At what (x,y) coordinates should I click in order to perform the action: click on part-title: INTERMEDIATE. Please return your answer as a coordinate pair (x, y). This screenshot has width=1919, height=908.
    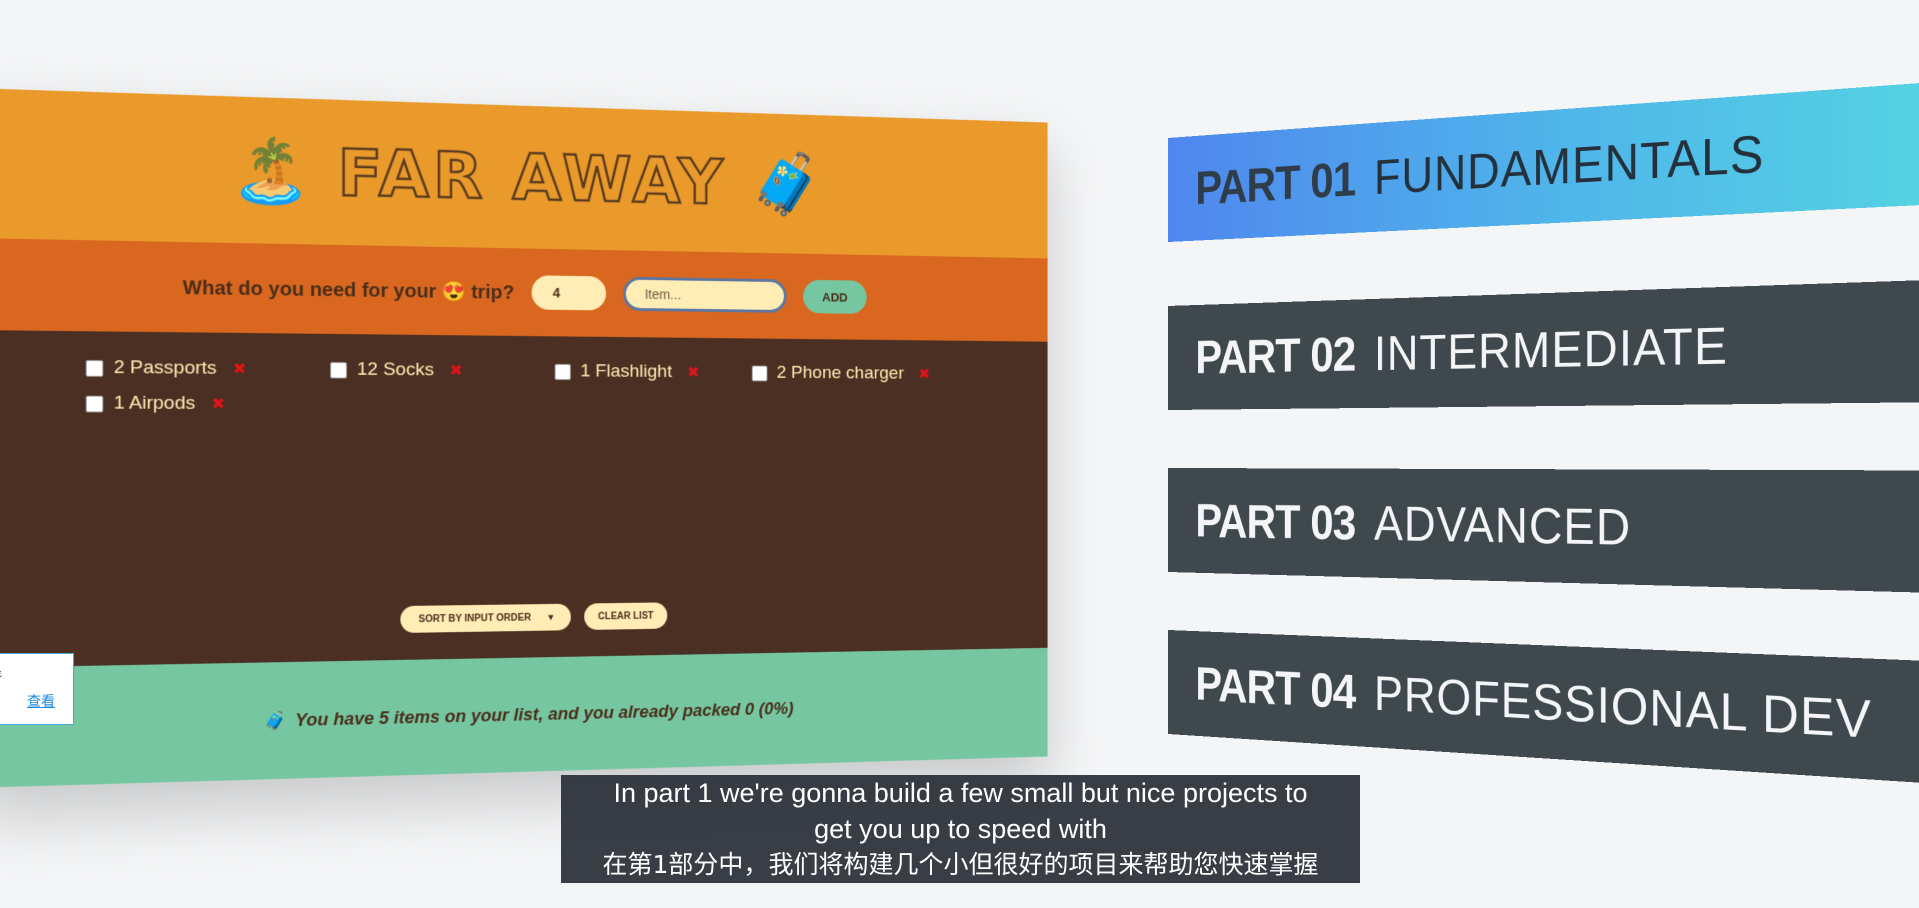
    Looking at the image, I should click on (1551, 348).